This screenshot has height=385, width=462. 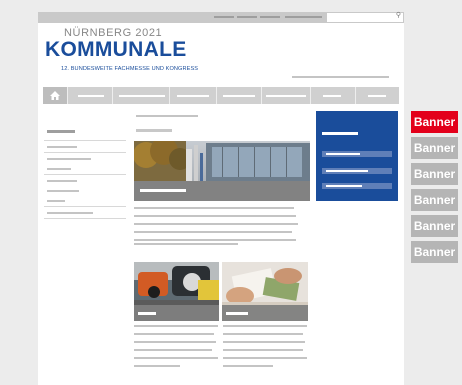 I want to click on search-input: ⚲, so click(x=365, y=16).